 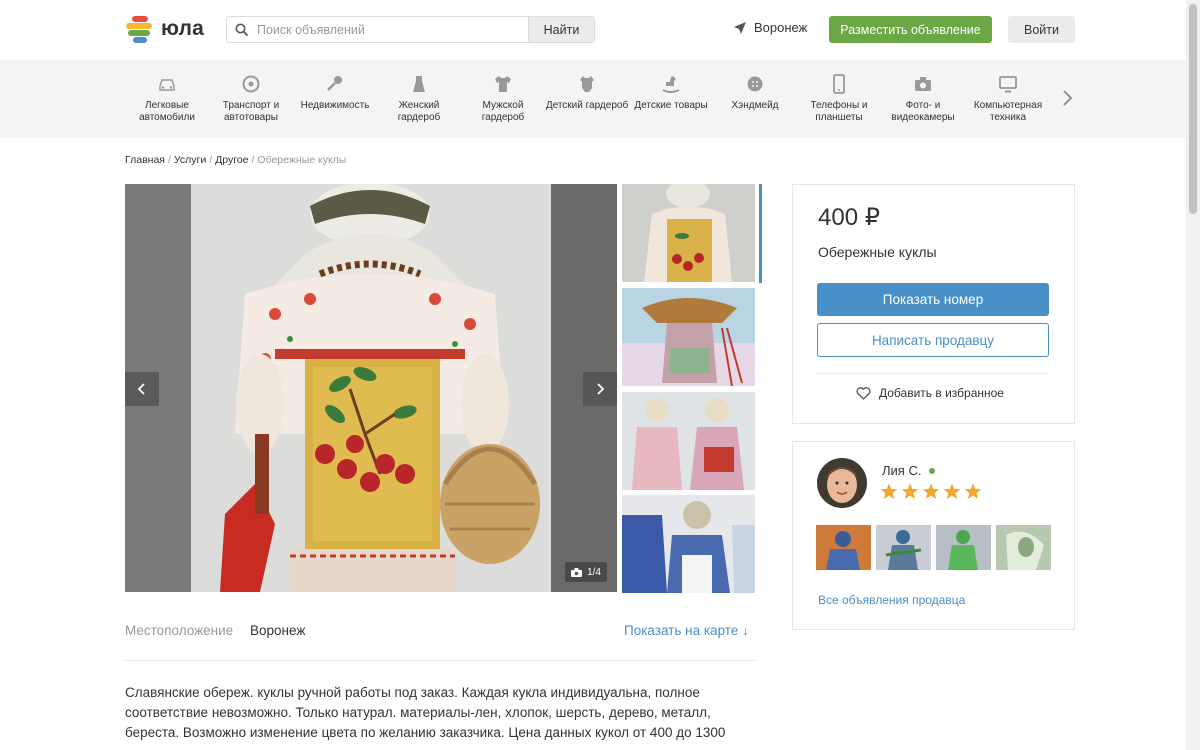 What do you see at coordinates (335, 93) in the screenshot?
I see `category-realty: Недвижимость` at bounding box center [335, 93].